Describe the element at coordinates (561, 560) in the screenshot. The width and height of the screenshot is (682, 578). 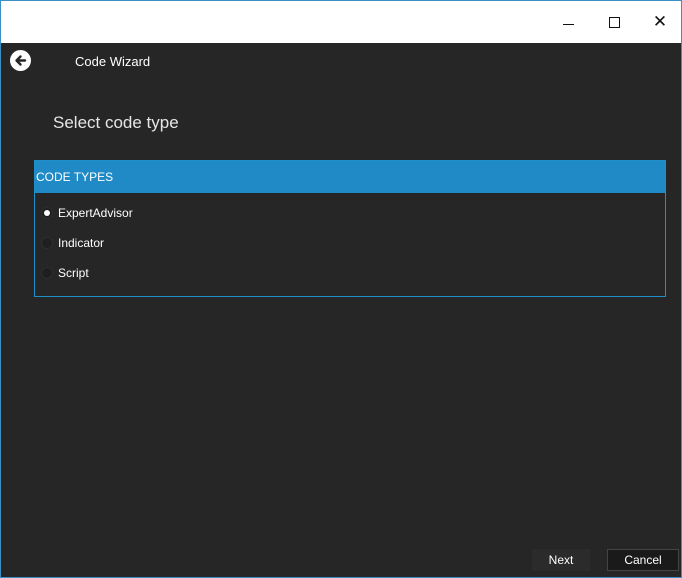
I see `next-button: Next` at that location.